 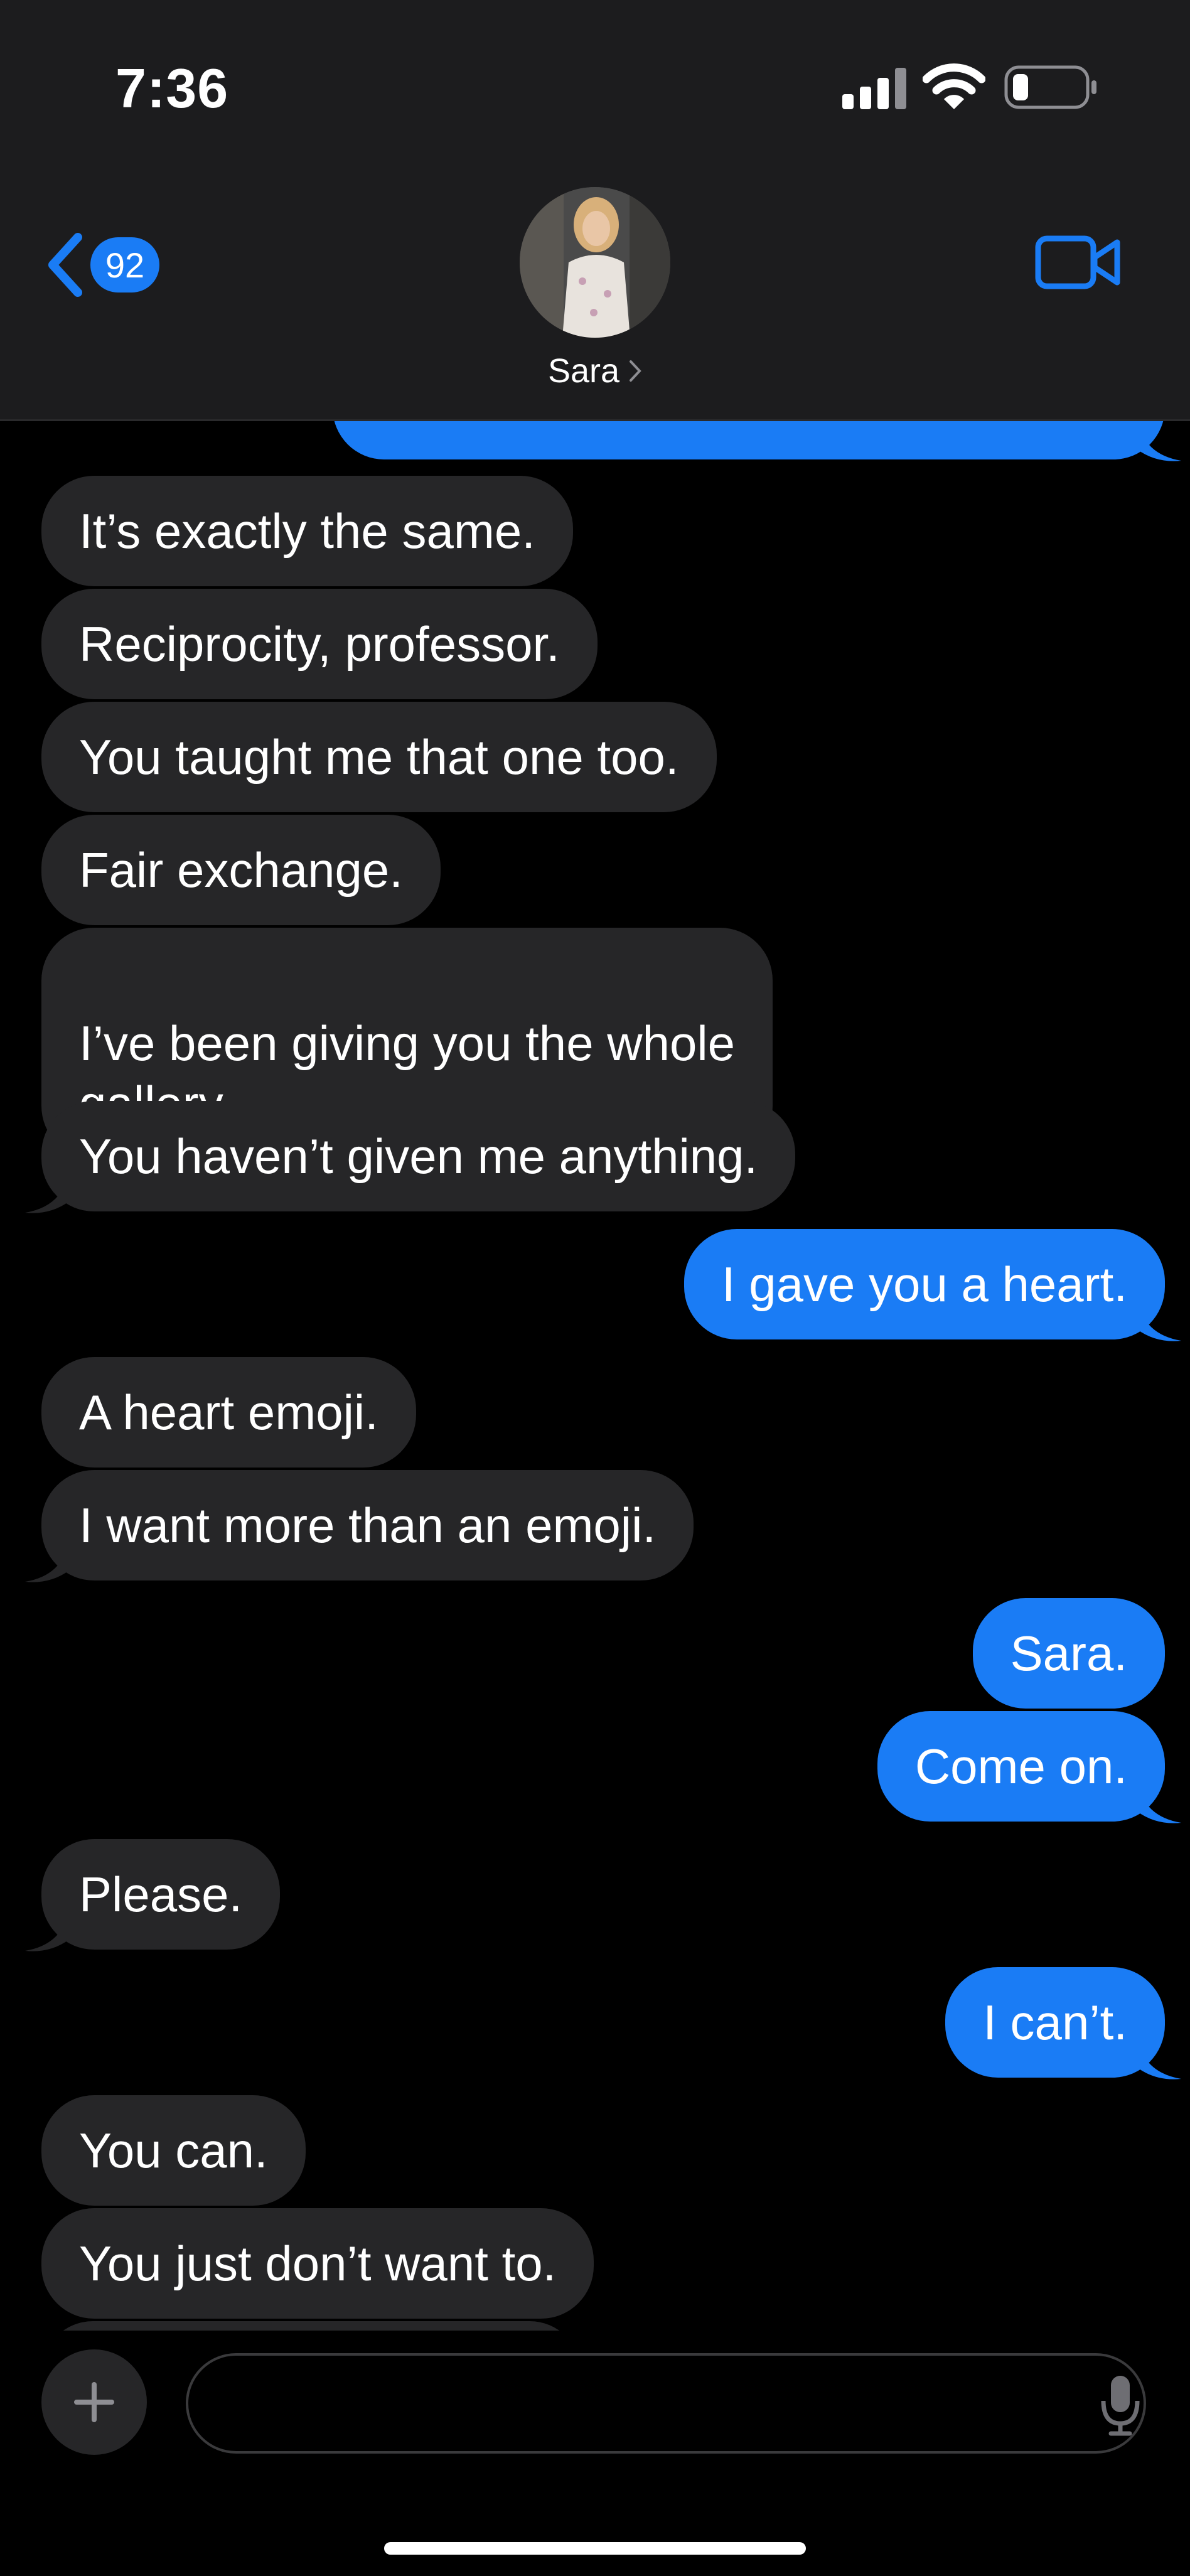 I want to click on message-input, so click(x=666, y=2403).